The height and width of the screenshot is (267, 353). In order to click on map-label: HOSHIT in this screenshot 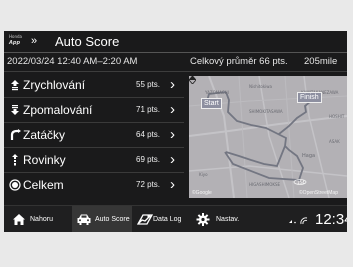, I will do `click(337, 116)`.